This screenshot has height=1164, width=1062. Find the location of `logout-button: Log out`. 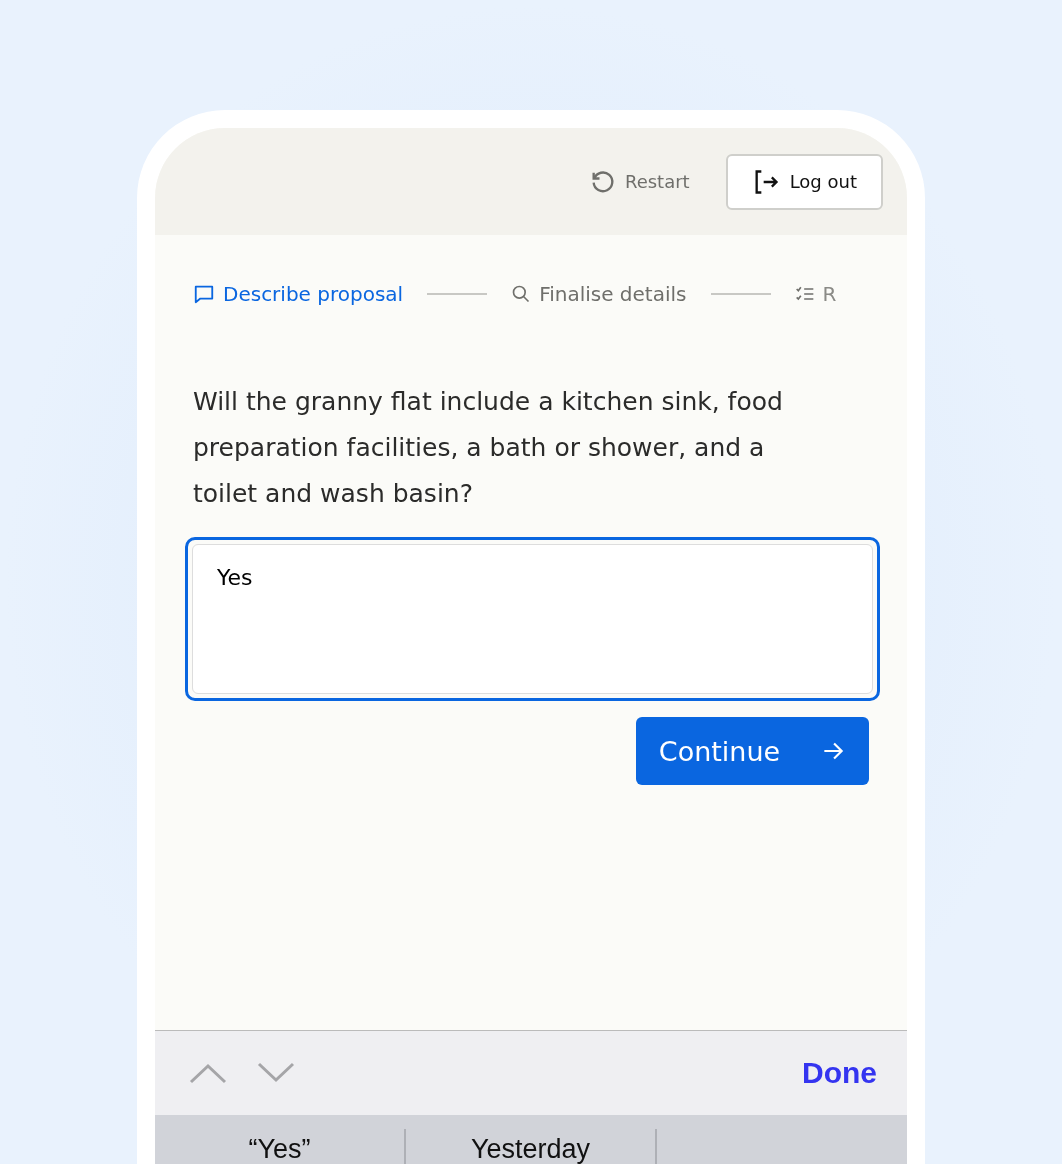

logout-button: Log out is located at coordinates (804, 181).